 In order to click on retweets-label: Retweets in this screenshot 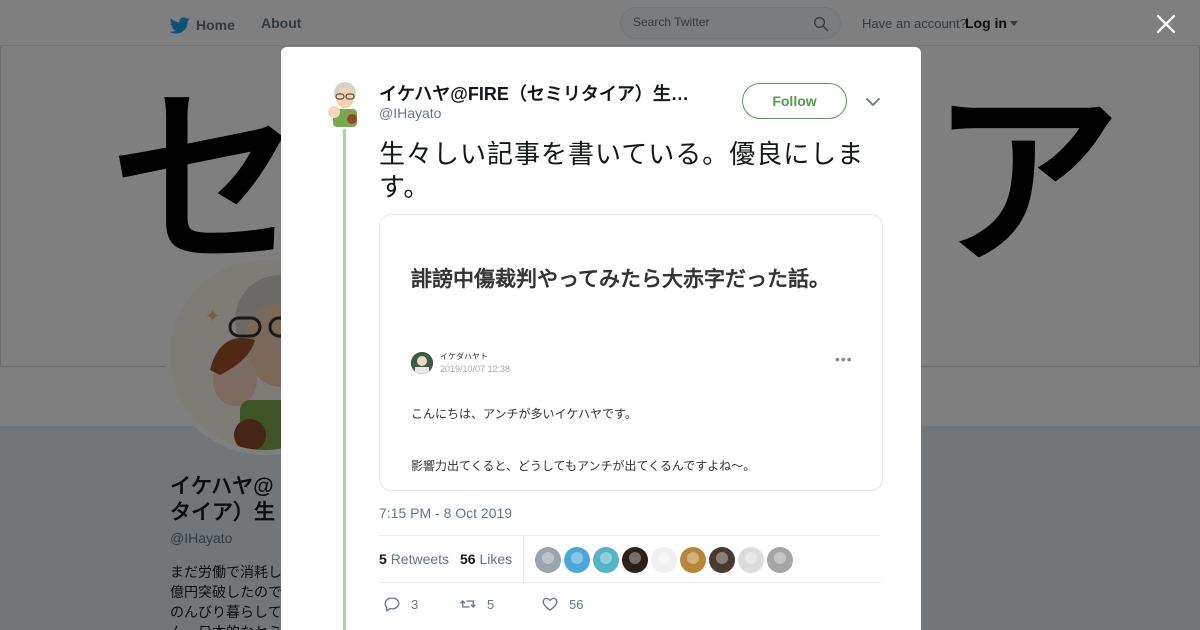, I will do `click(420, 559)`.